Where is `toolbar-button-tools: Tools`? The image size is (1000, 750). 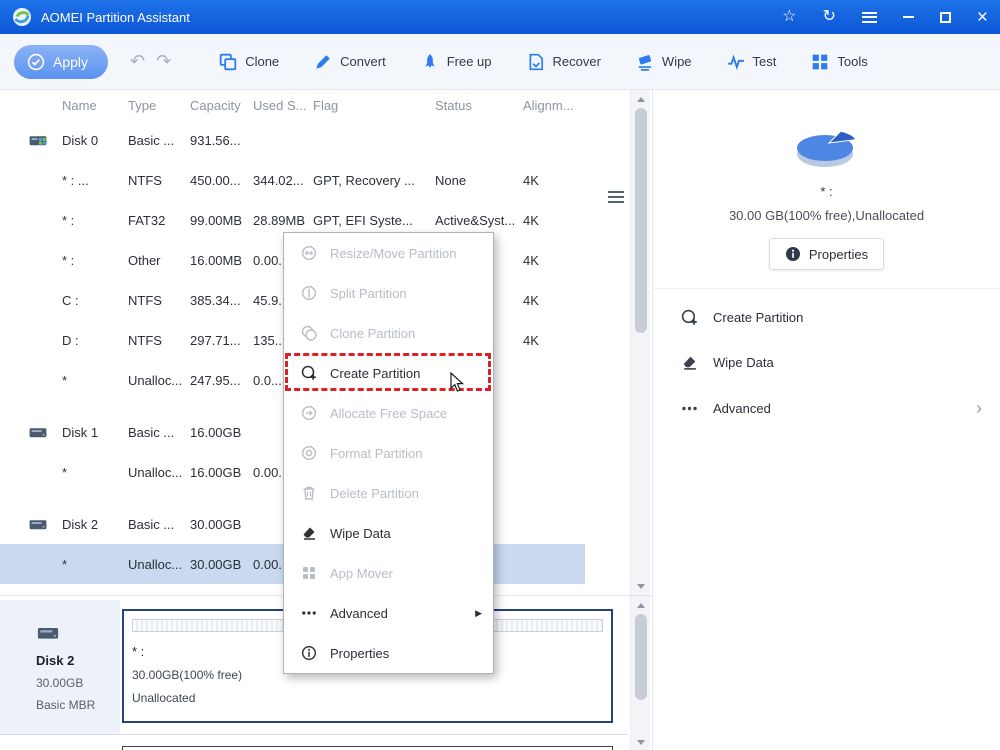
toolbar-button-tools: Tools is located at coordinates (839, 62).